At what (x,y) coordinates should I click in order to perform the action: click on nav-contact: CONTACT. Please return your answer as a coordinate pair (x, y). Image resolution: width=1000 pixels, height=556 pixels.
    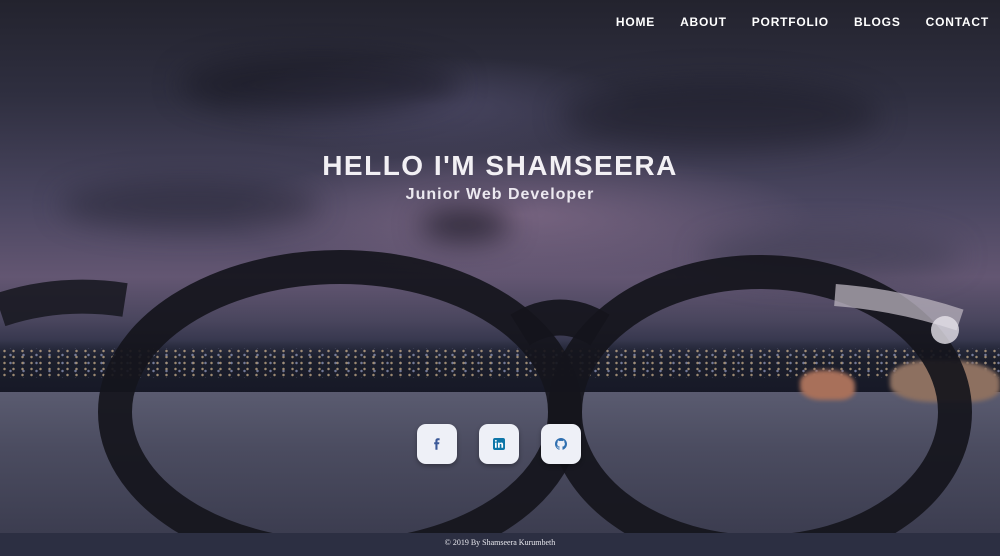
    Looking at the image, I should click on (957, 22).